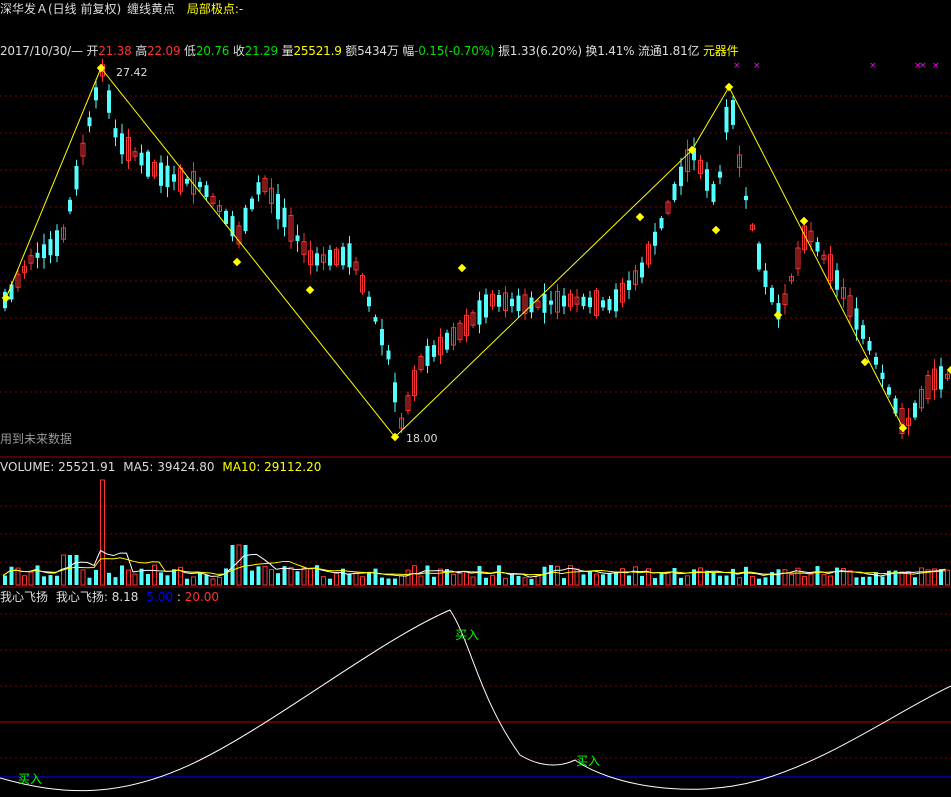 The height and width of the screenshot is (797, 951). I want to click on amount-label: 额, so click(351, 51).